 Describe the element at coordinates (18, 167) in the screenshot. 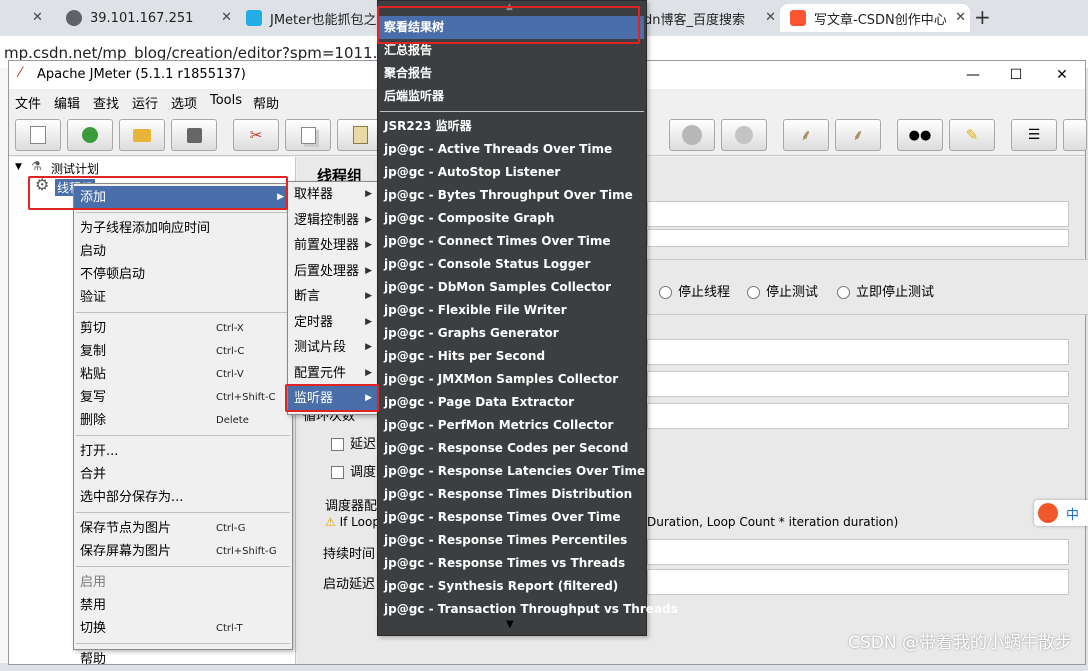

I see `collapse-arrow-icon: ▼` at that location.